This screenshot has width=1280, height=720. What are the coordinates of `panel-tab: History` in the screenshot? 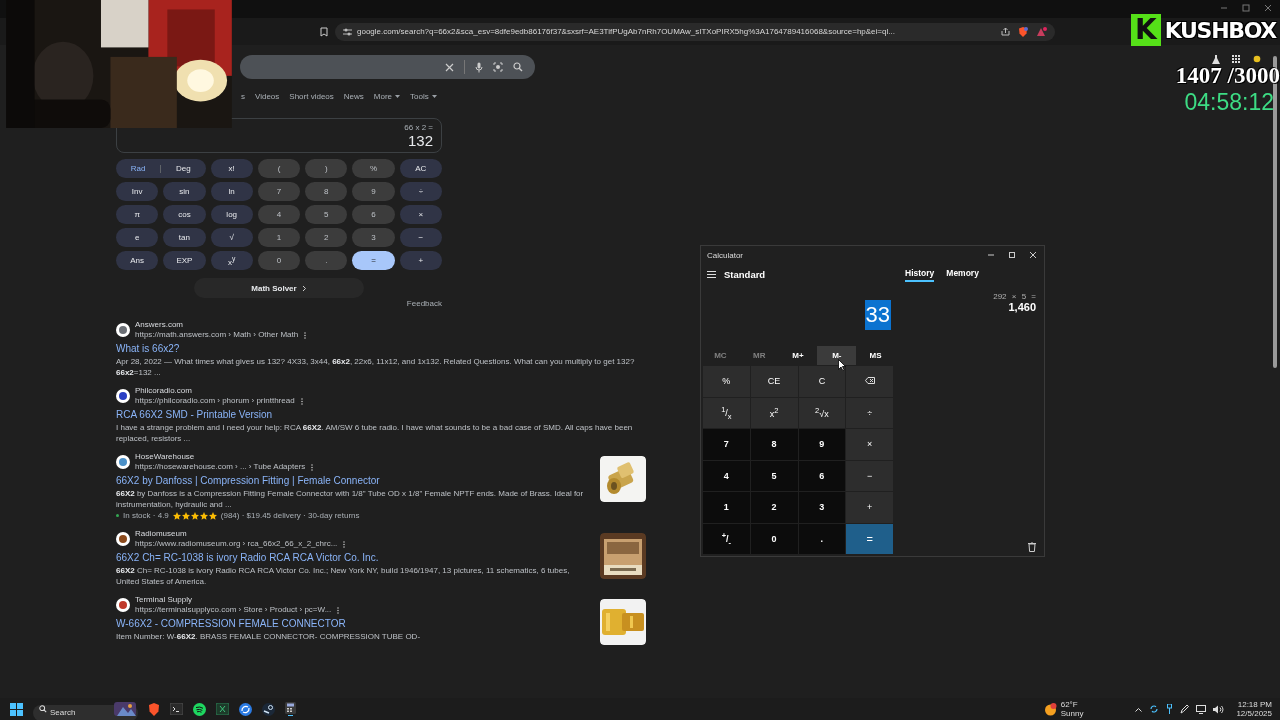 It's located at (920, 274).